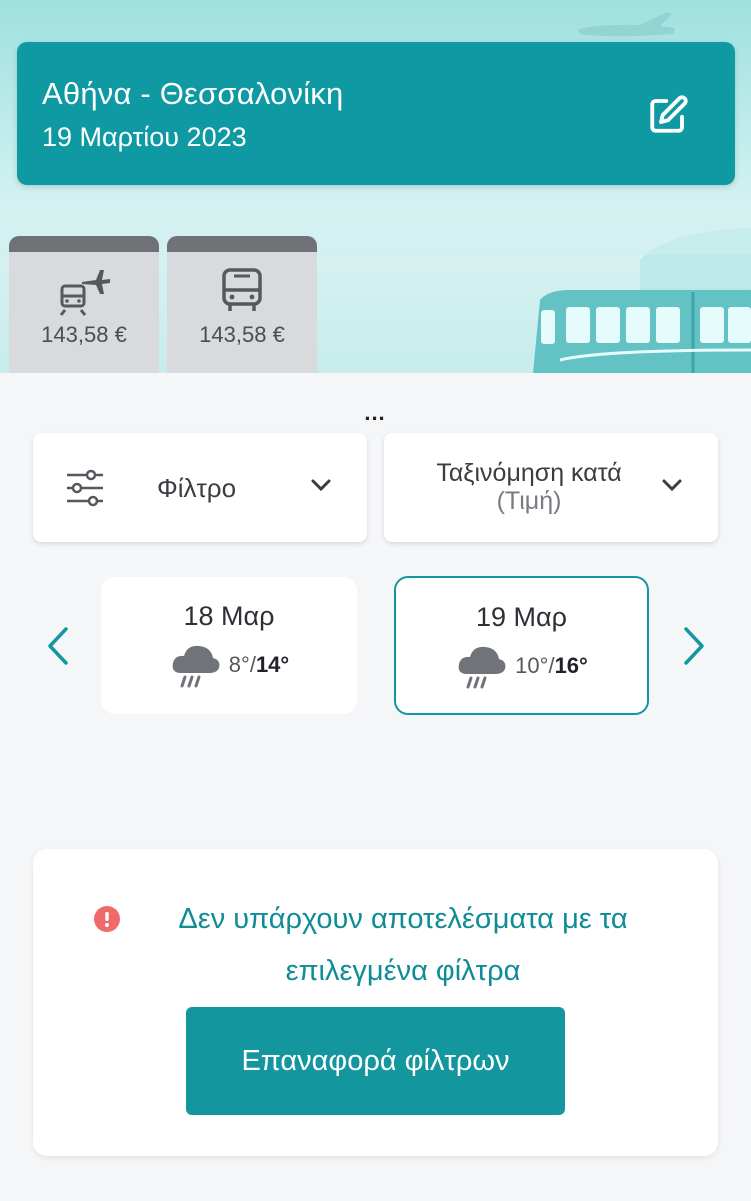  I want to click on route-card: Αθήνα - Θεσσαλονίκη 19 Μαρτίου 2023, so click(376, 113).